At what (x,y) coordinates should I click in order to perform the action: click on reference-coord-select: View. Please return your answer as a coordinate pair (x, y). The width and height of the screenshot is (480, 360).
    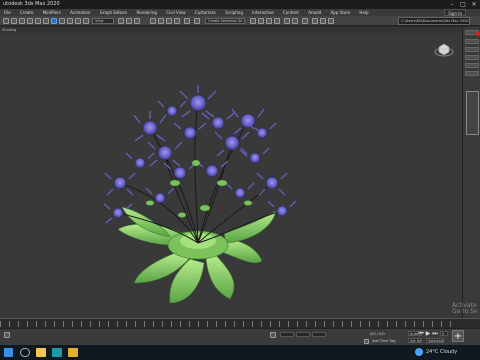
    Looking at the image, I should click on (103, 21).